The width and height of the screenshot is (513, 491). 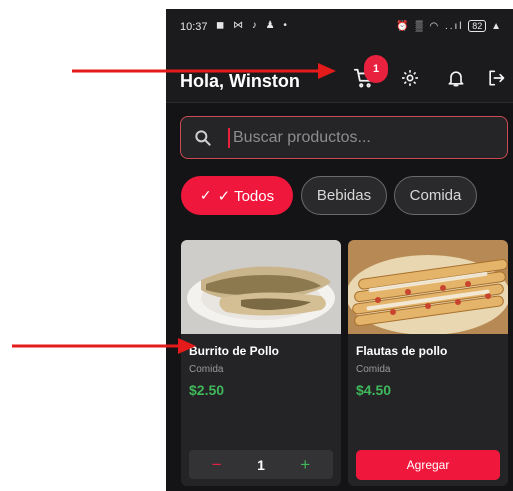 I want to click on chip-label: Bebidas, so click(x=344, y=195).